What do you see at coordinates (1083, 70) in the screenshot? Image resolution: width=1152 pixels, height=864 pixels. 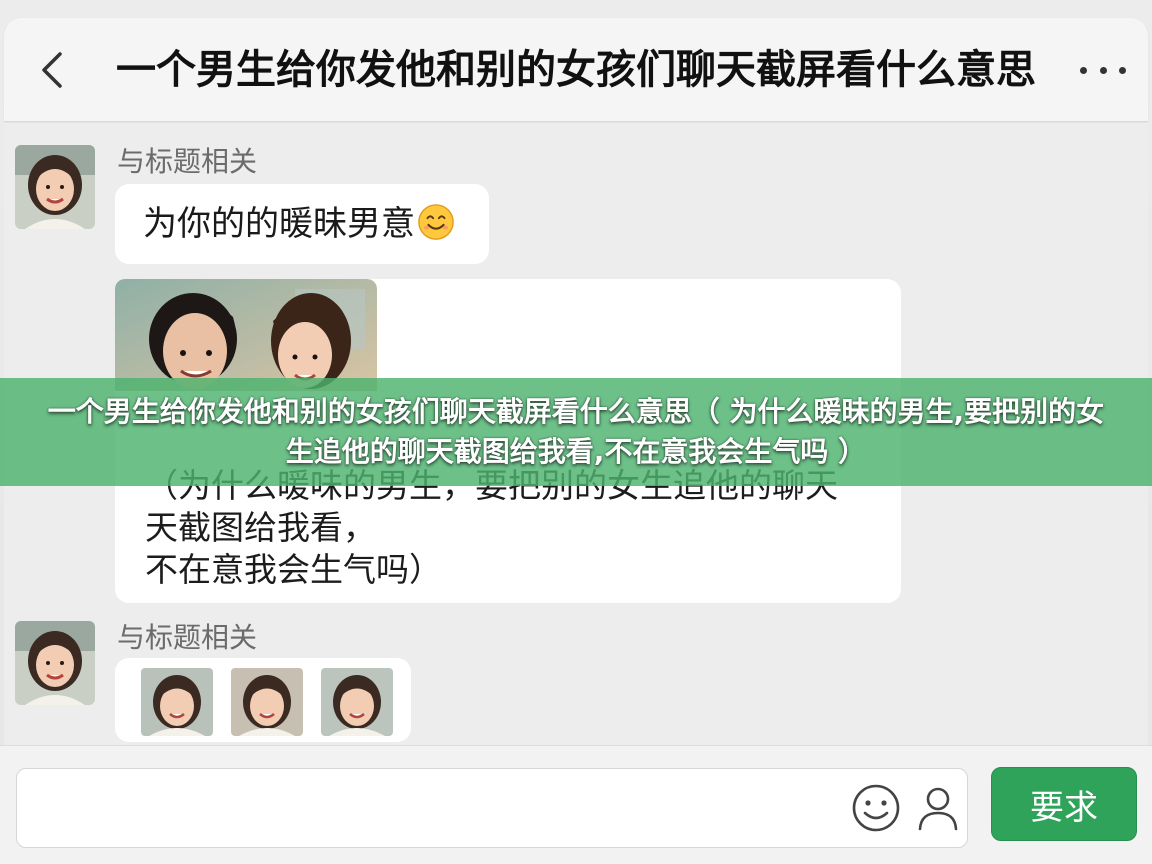 I see `more-dots-icon` at bounding box center [1083, 70].